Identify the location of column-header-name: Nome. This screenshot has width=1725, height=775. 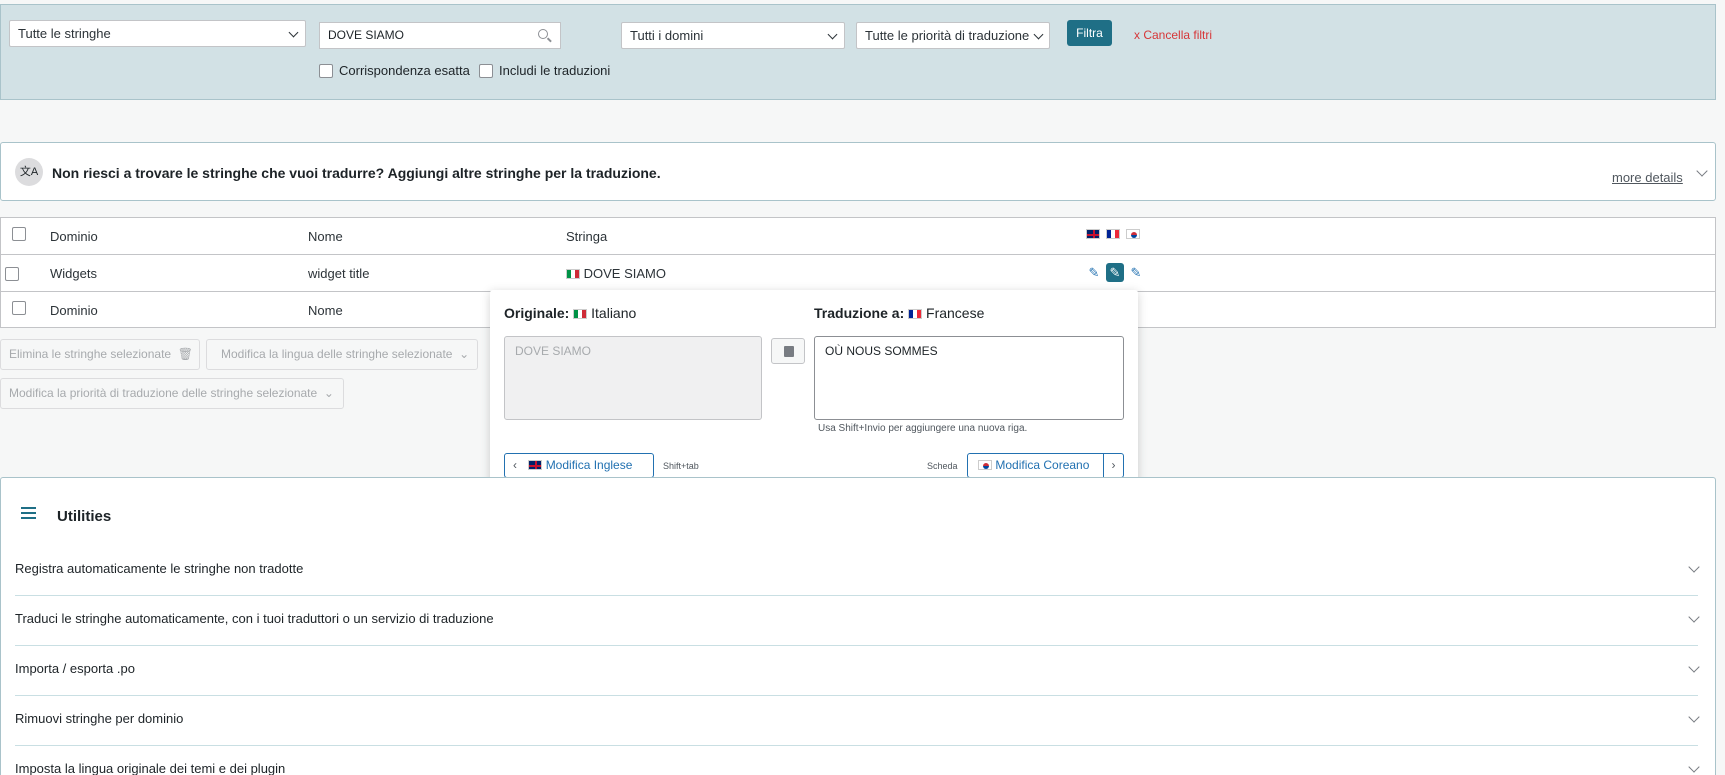
(325, 236).